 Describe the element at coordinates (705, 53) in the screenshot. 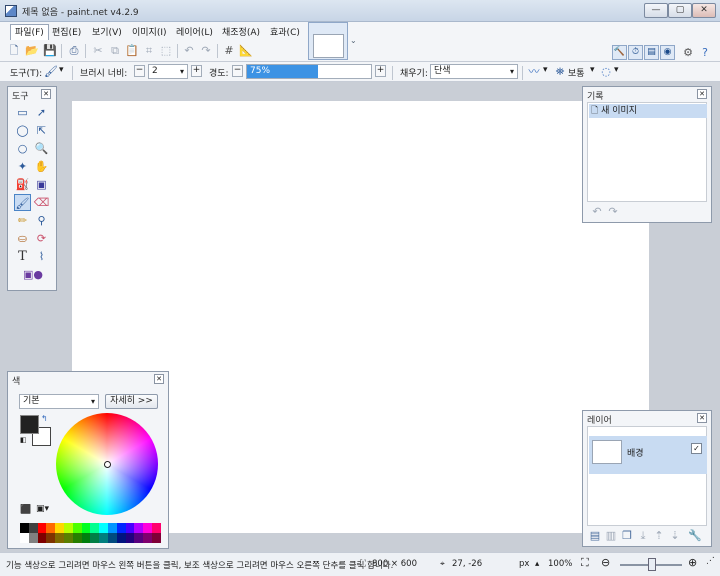

I see `help-icon: ?` at that location.